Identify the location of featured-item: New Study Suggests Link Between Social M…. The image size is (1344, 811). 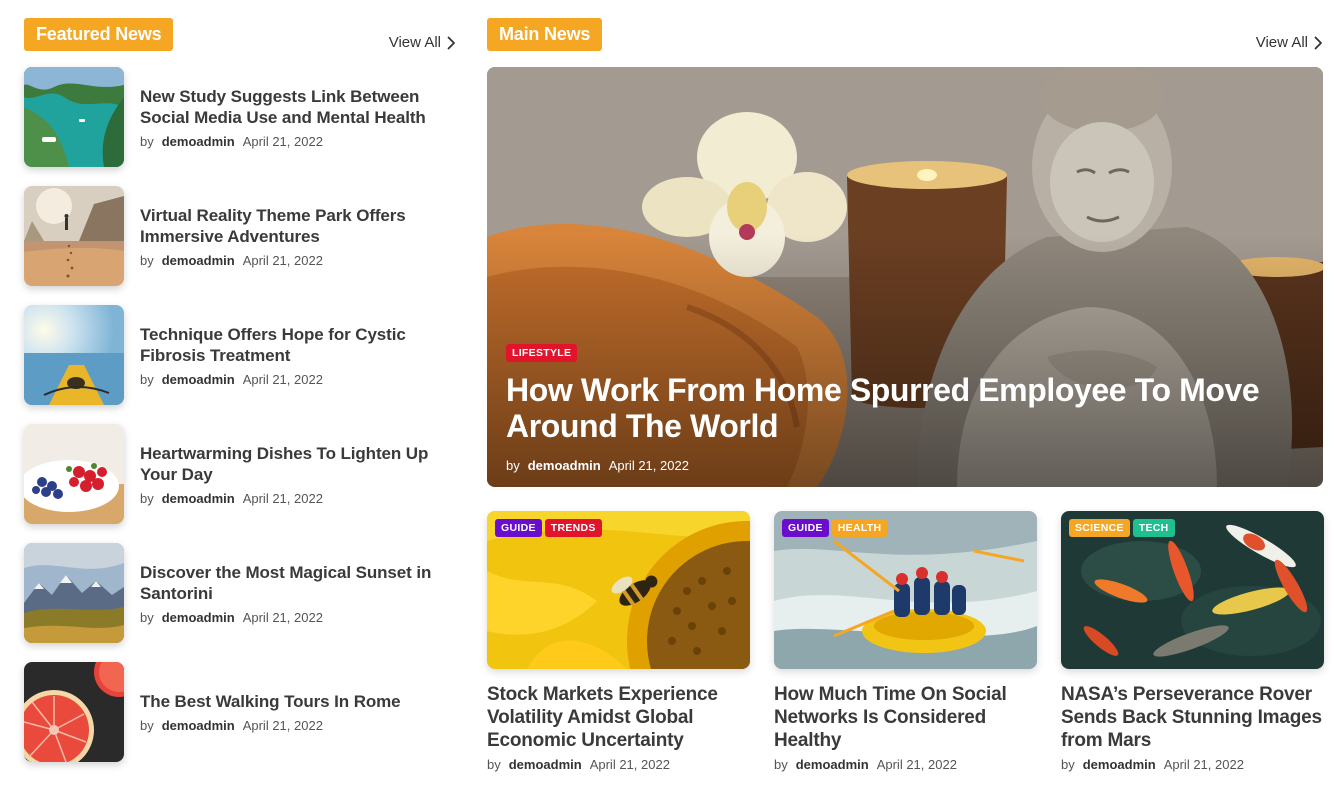
(240, 117).